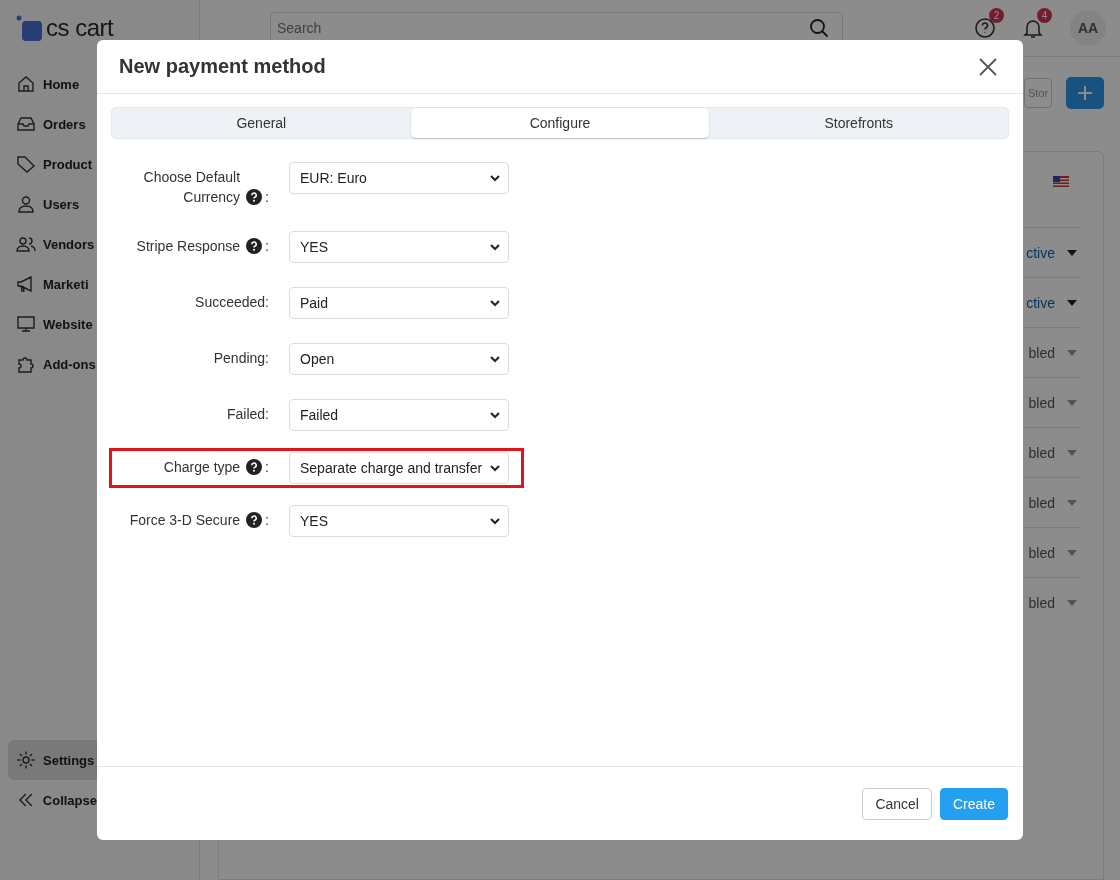  Describe the element at coordinates (29, 27) in the screenshot. I see `logo-icon` at that location.